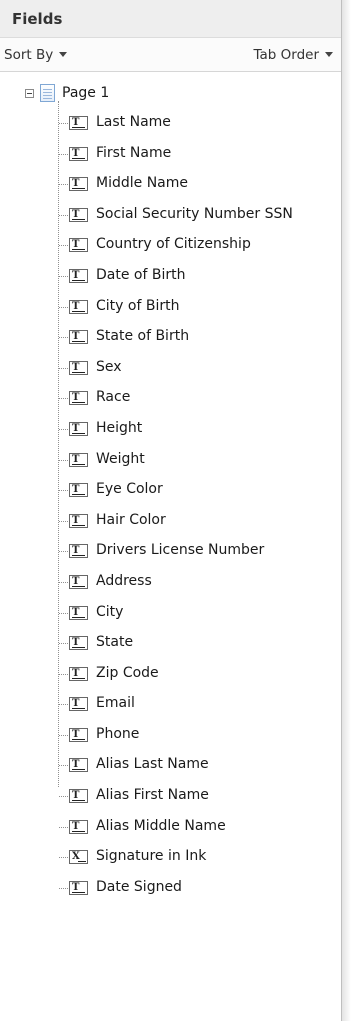  Describe the element at coordinates (134, 152) in the screenshot. I see `field-label: First Name` at that location.